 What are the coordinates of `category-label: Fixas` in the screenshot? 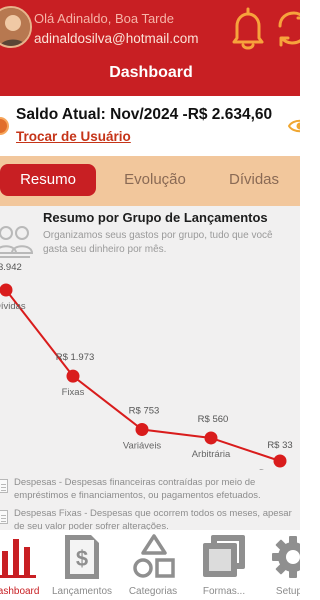 It's located at (73, 392).